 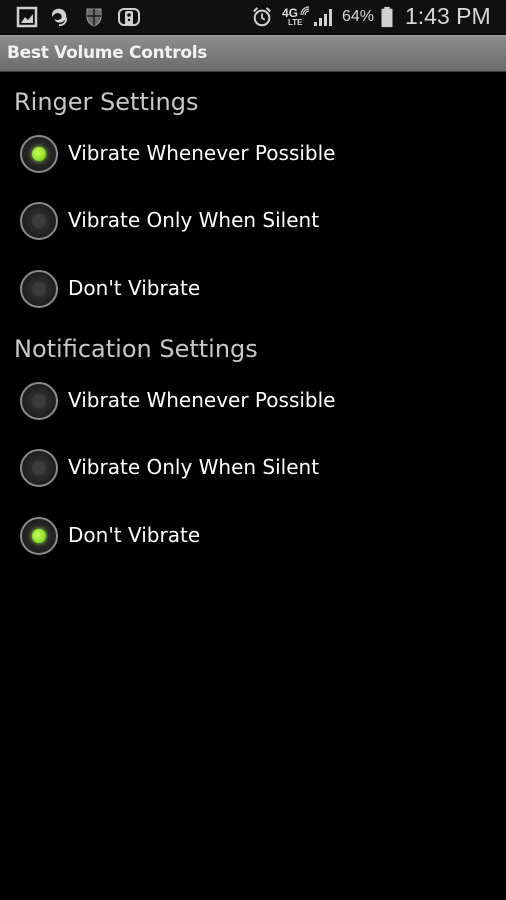 What do you see at coordinates (253, 53) in the screenshot?
I see `app-title-bar: Best Volume Controls` at bounding box center [253, 53].